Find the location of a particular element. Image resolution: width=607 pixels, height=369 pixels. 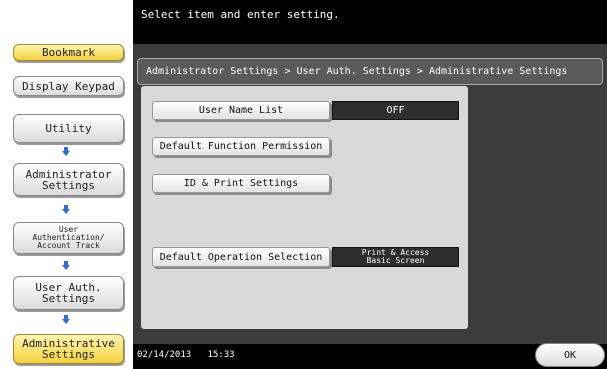

date-text: 02/14/2013 is located at coordinates (164, 355).